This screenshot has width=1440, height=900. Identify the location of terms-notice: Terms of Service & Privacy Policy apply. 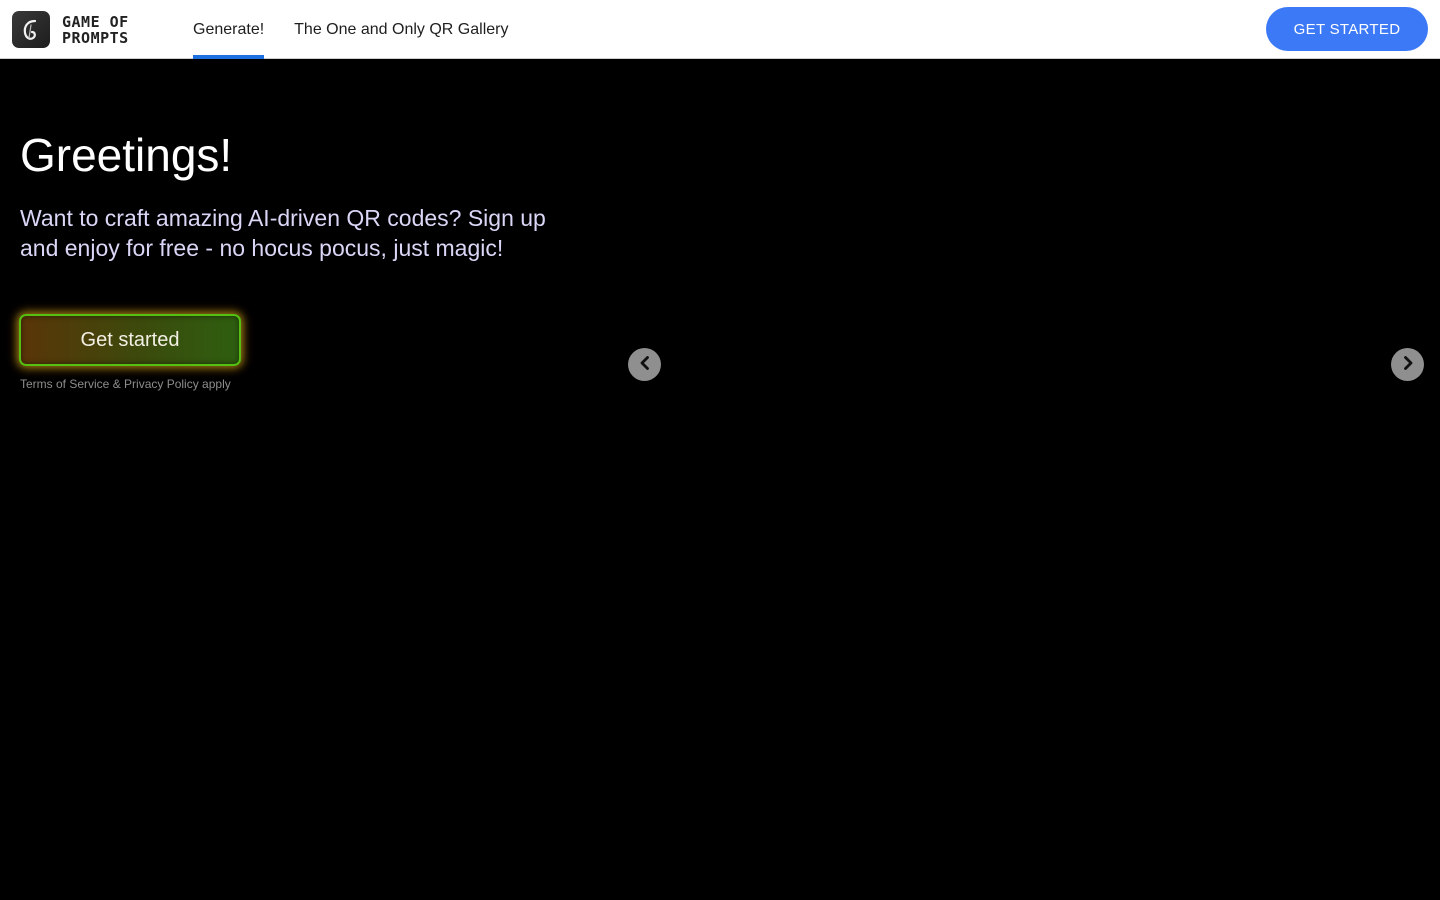
(125, 384).